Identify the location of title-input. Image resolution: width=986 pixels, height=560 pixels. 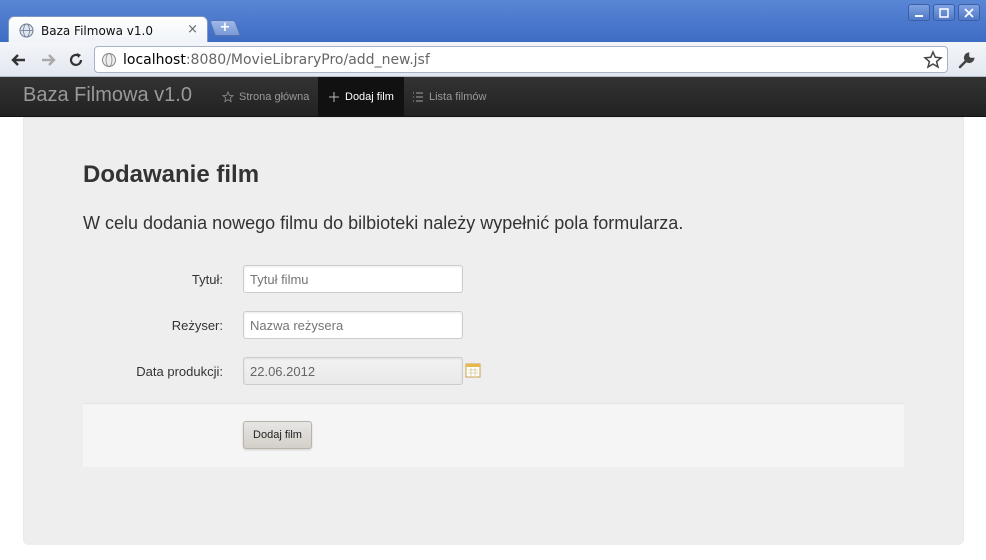
(353, 279).